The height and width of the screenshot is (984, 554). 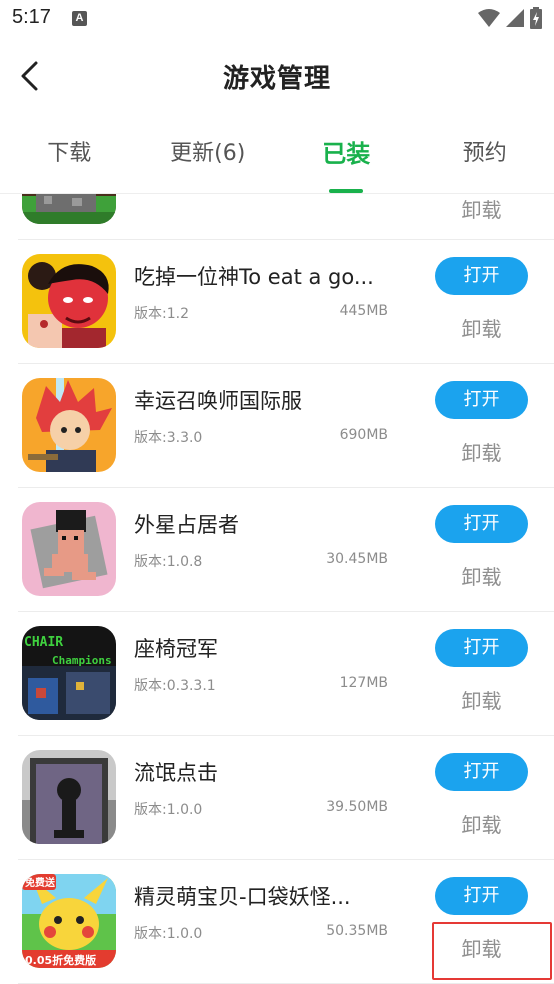 I want to click on pika-banner-text: 0.05折免费版, so click(x=60, y=960).